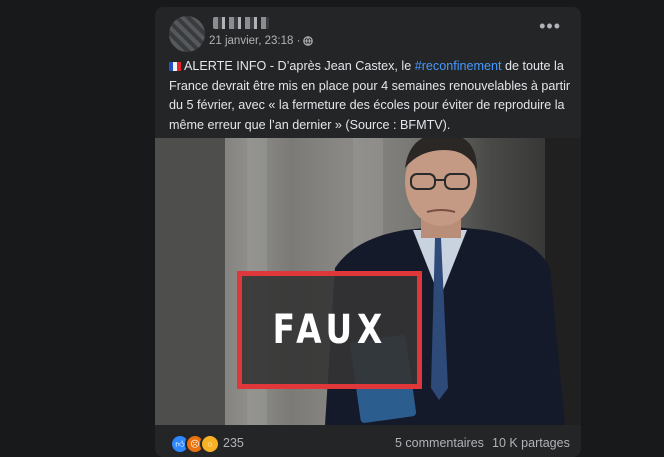 The image size is (664, 457). What do you see at coordinates (254, 41) in the screenshot?
I see `post-timestamp: 21 janvier, 23:18 ·` at bounding box center [254, 41].